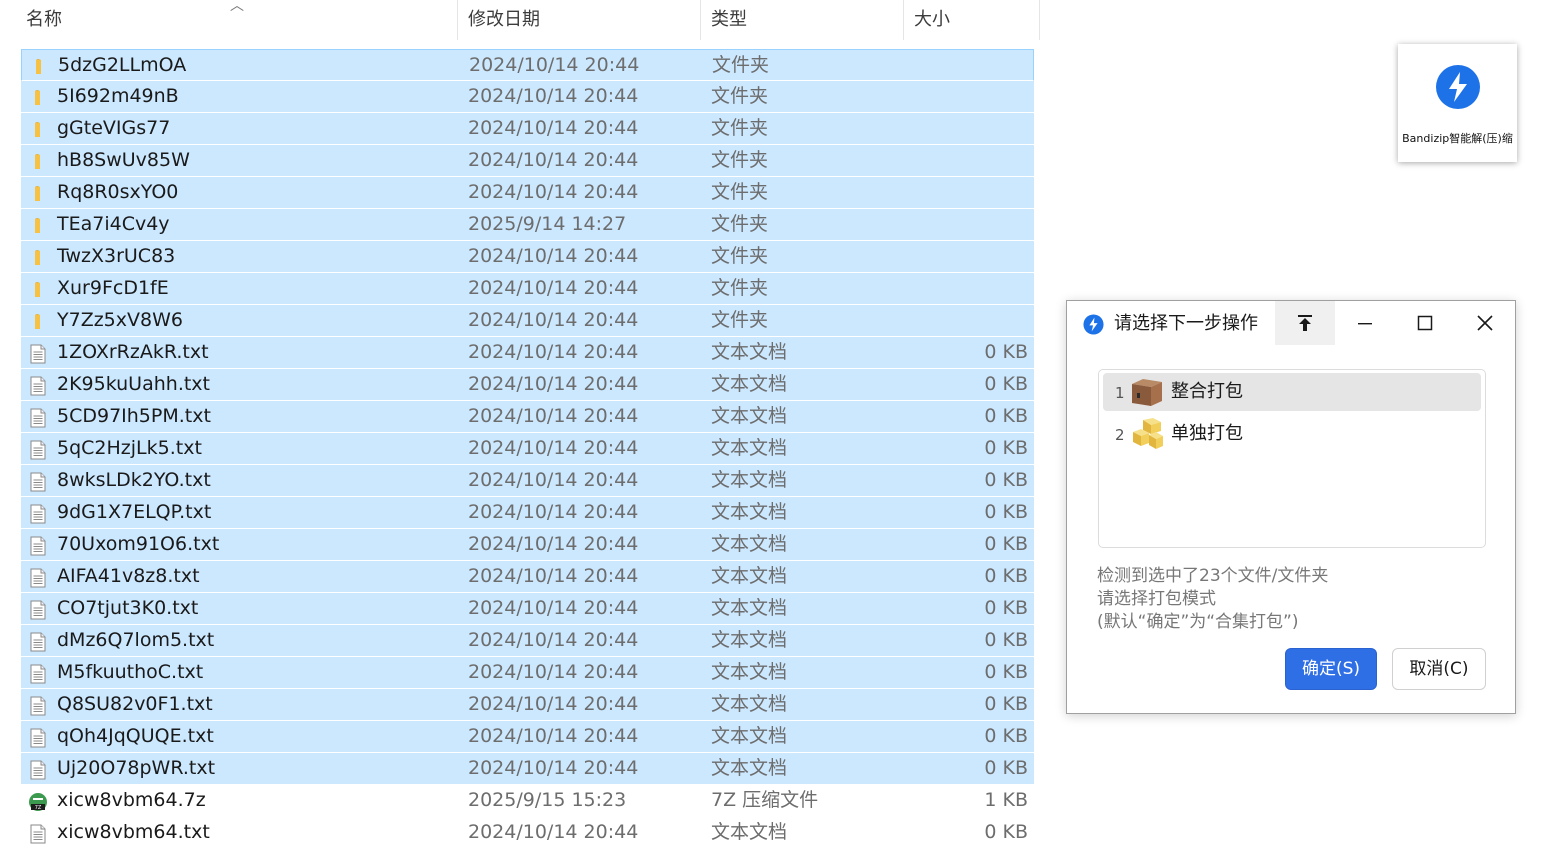 This screenshot has height=863, width=1552. Describe the element at coordinates (527, 257) in the screenshot. I see `folder-row: TwzX3rUC83 2024/10/14 20:44 文件夹` at that location.